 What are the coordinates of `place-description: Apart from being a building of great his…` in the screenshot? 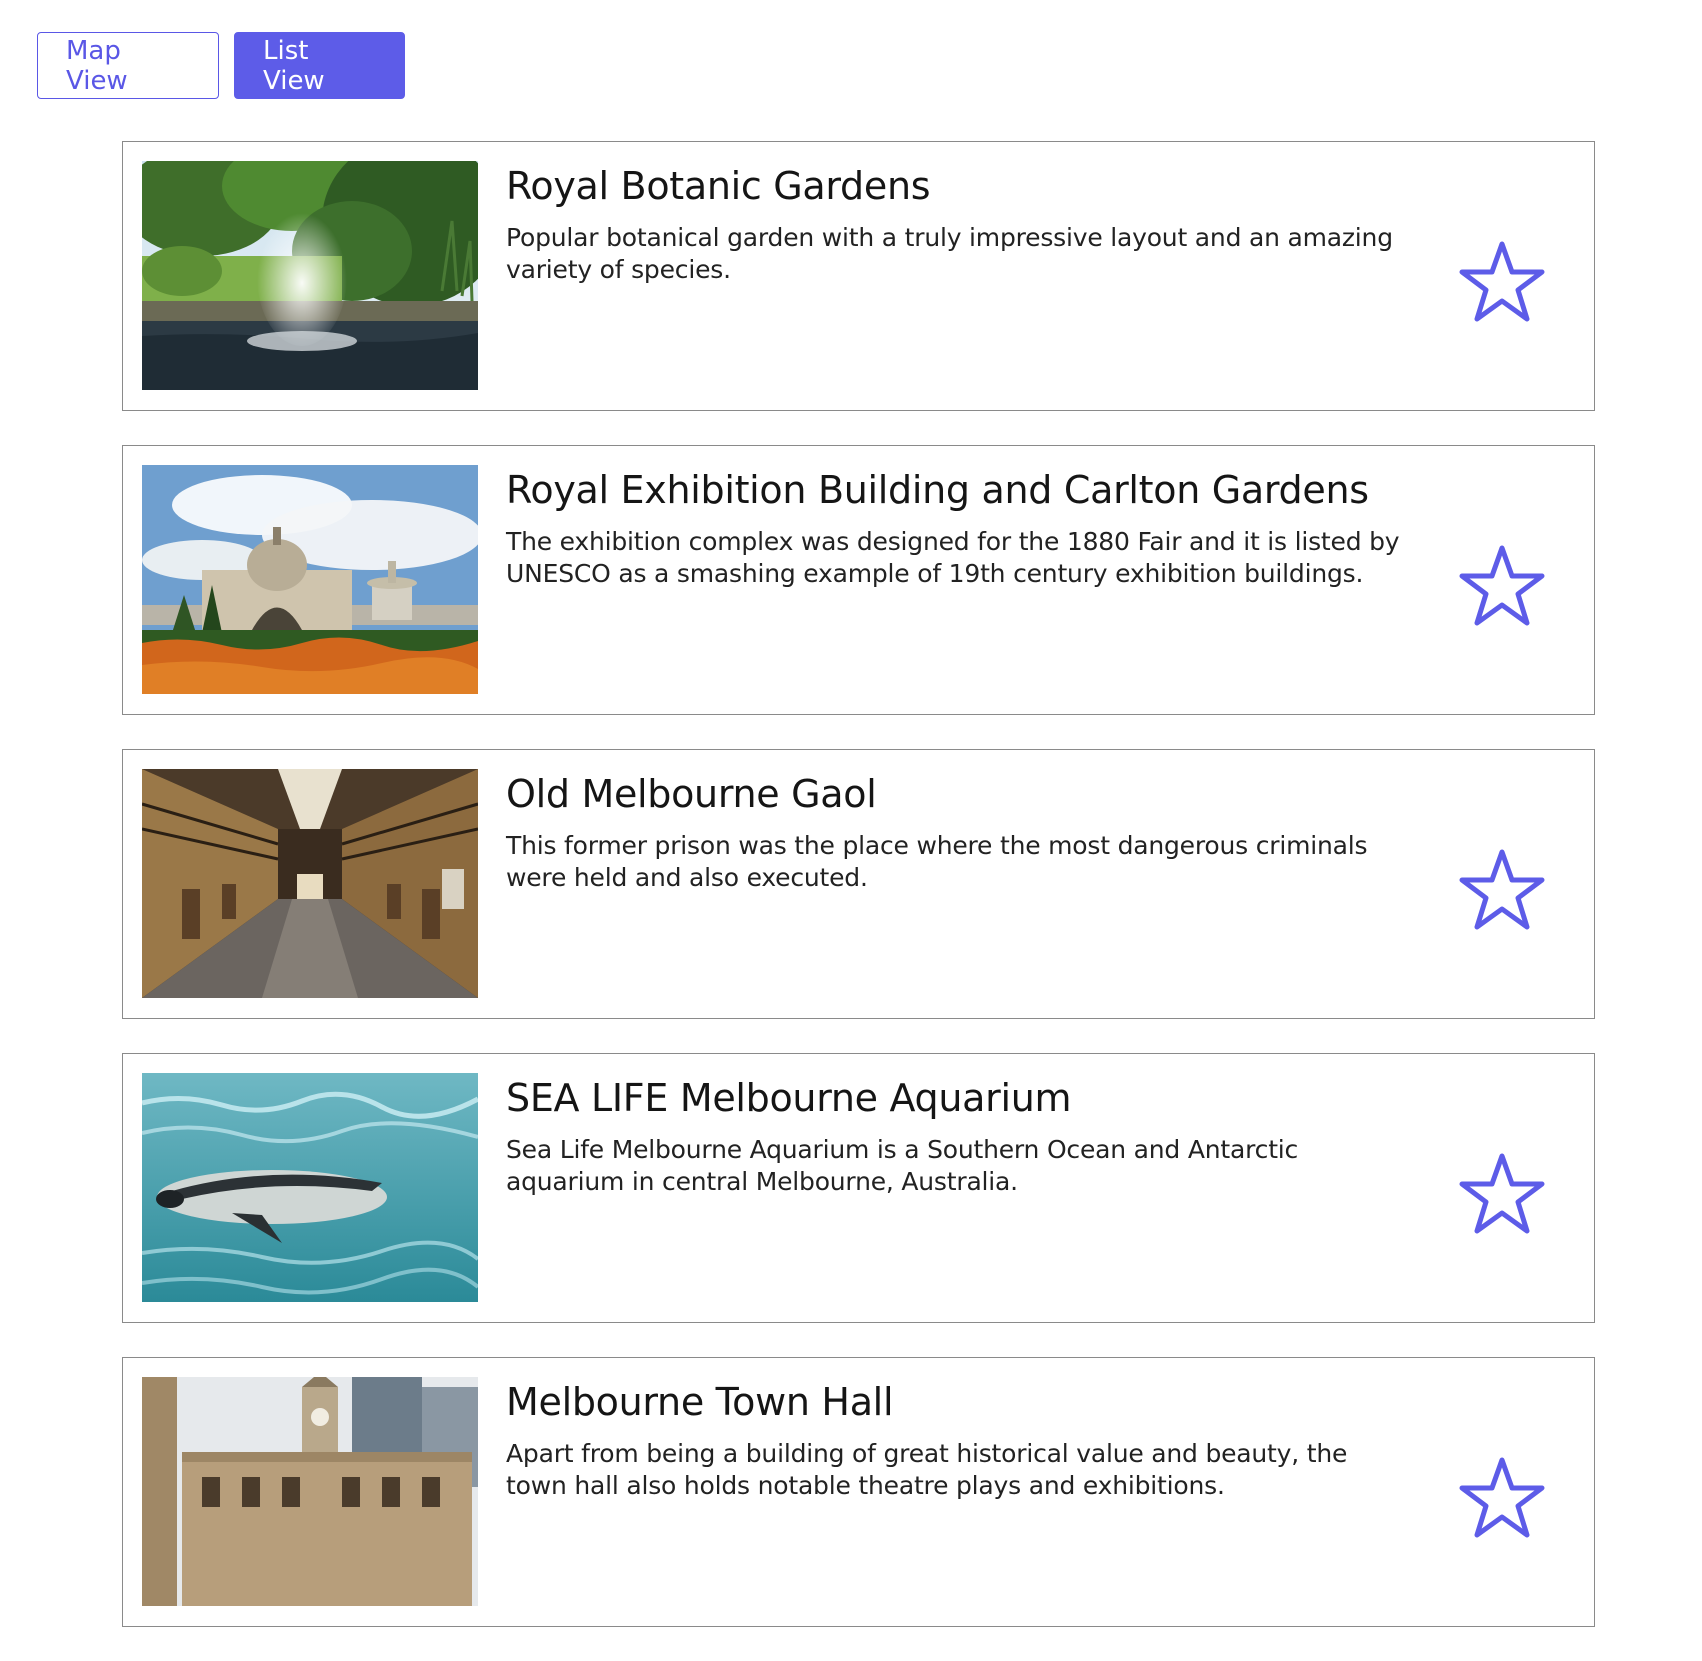 It's located at (927, 1469).